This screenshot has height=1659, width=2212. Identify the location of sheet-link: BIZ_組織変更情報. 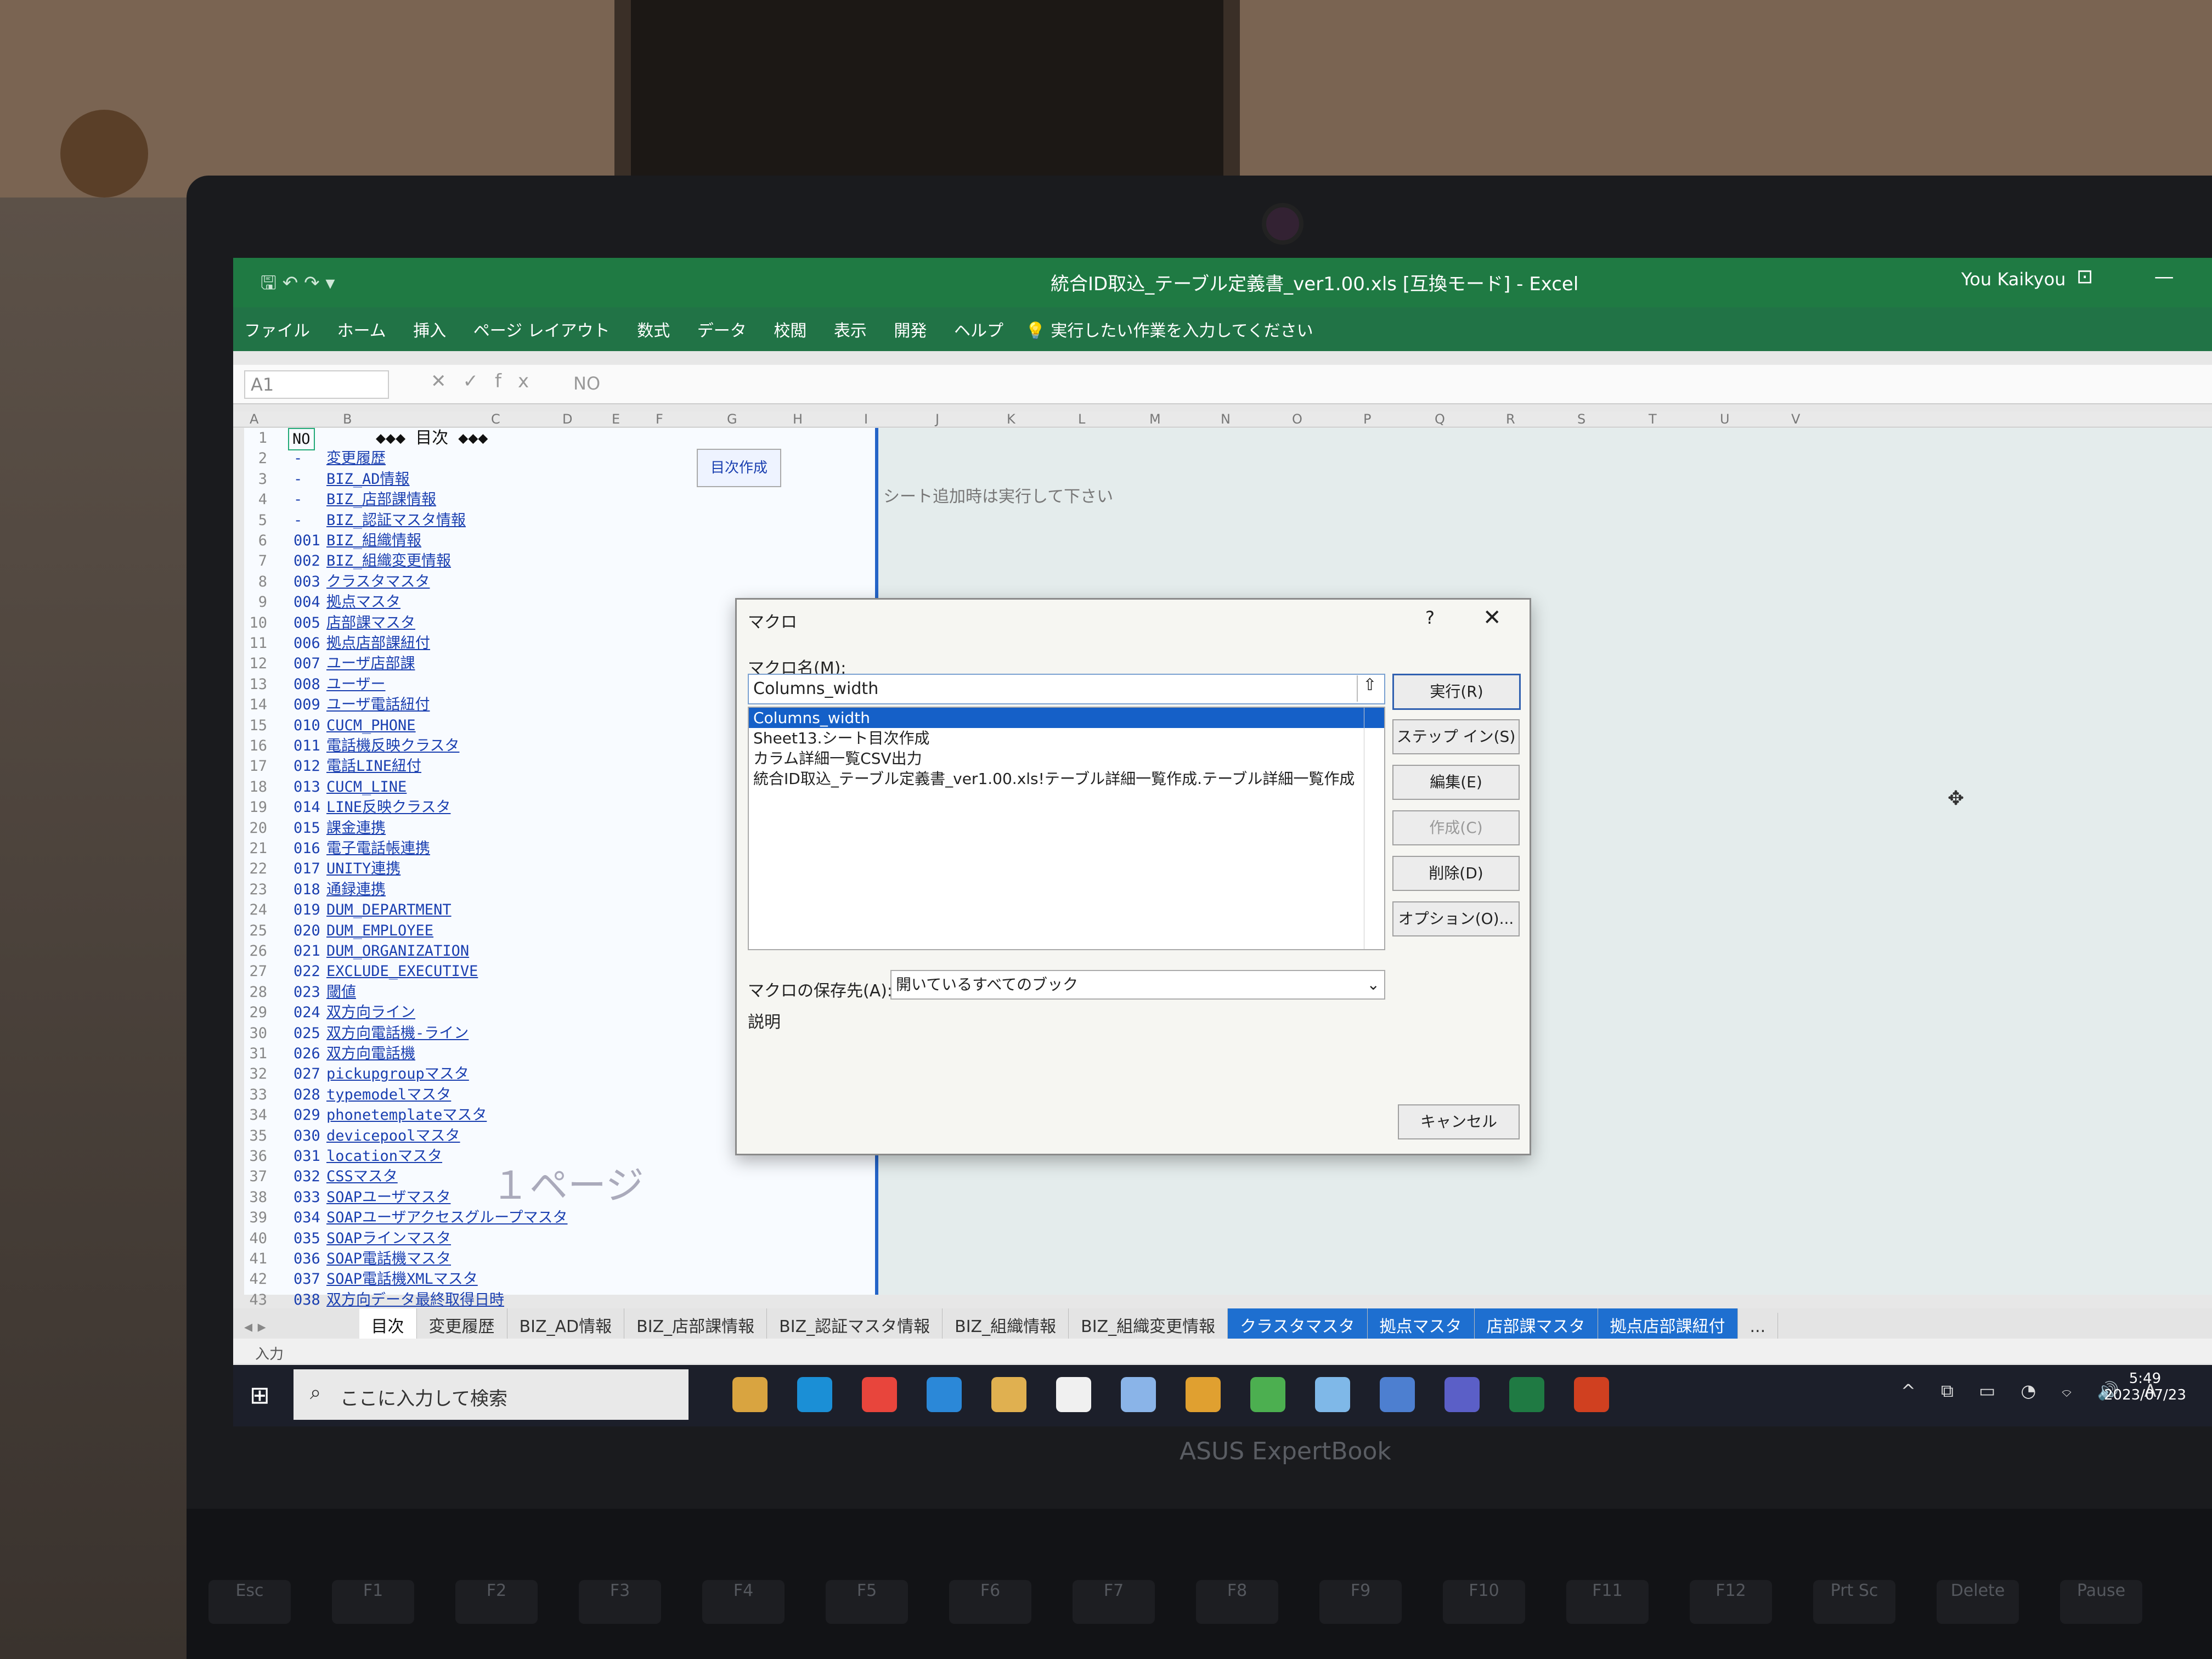
(388, 561).